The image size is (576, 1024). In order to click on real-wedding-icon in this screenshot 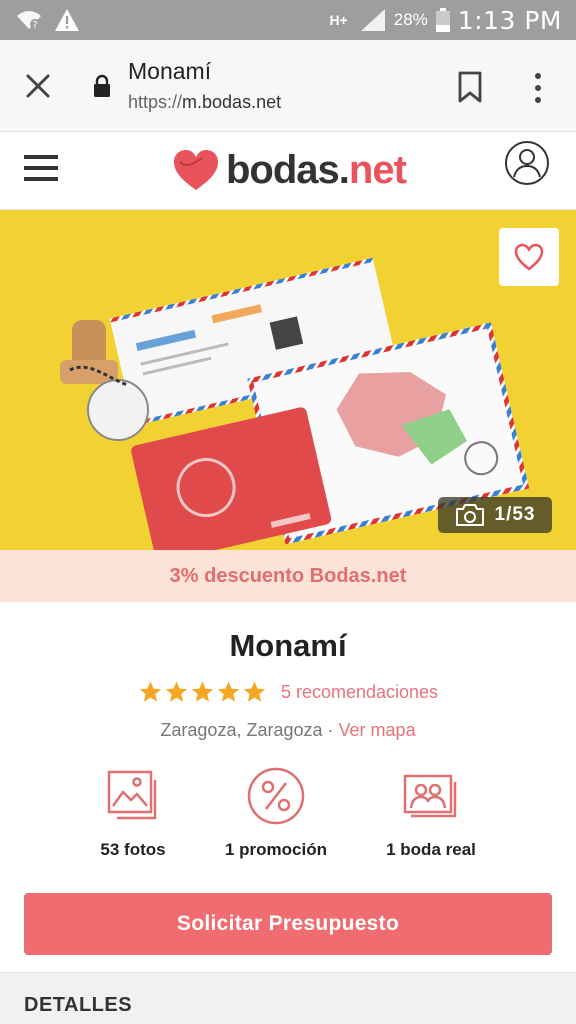, I will do `click(430, 796)`.